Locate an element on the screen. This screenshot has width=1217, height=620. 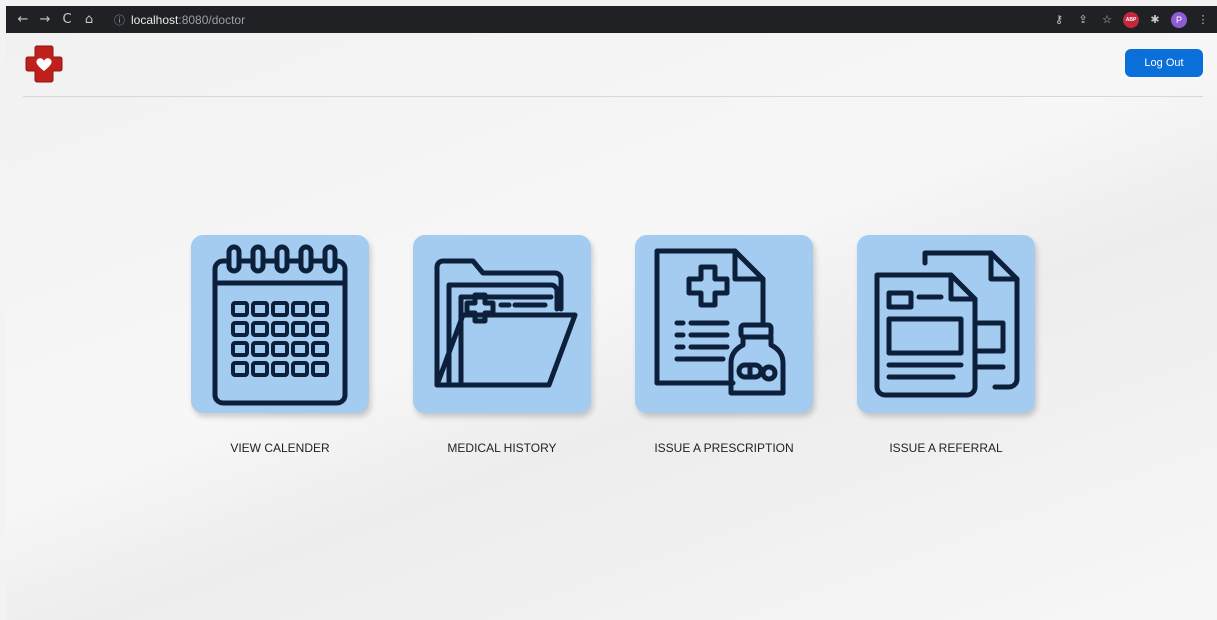
referral-documents-icon is located at coordinates (947, 324).